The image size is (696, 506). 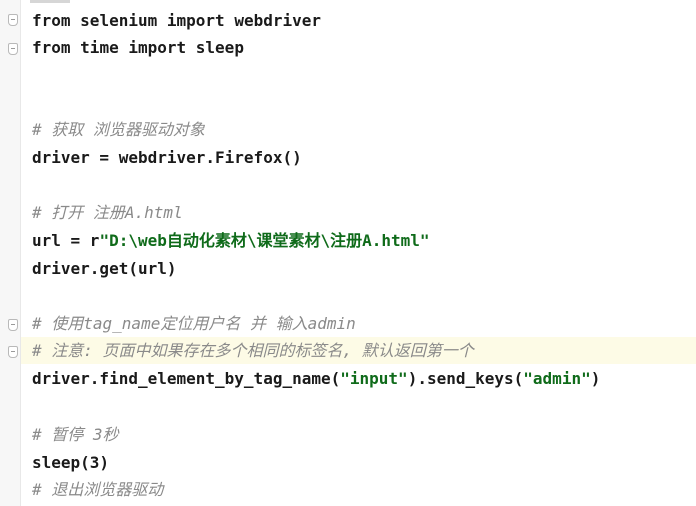 What do you see at coordinates (358, 323) in the screenshot?
I see `code-line-comment: # 使用tag_name定位用户名 并 输入admin` at bounding box center [358, 323].